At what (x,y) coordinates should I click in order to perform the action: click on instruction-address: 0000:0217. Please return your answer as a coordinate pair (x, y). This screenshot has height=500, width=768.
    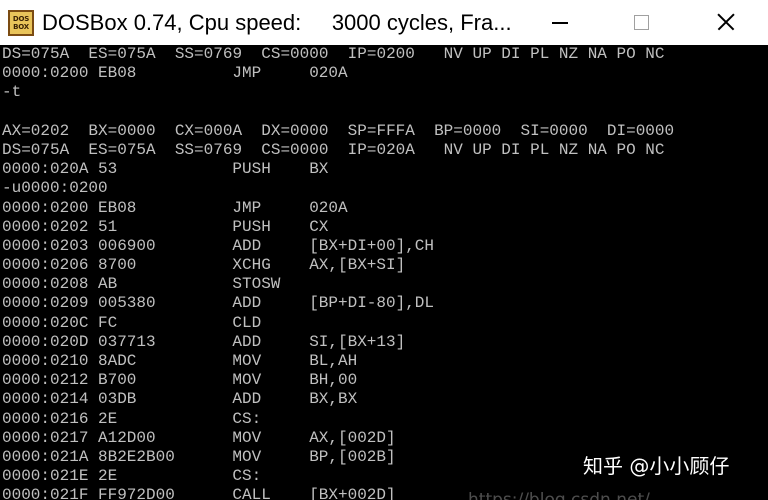
    Looking at the image, I should click on (45, 437).